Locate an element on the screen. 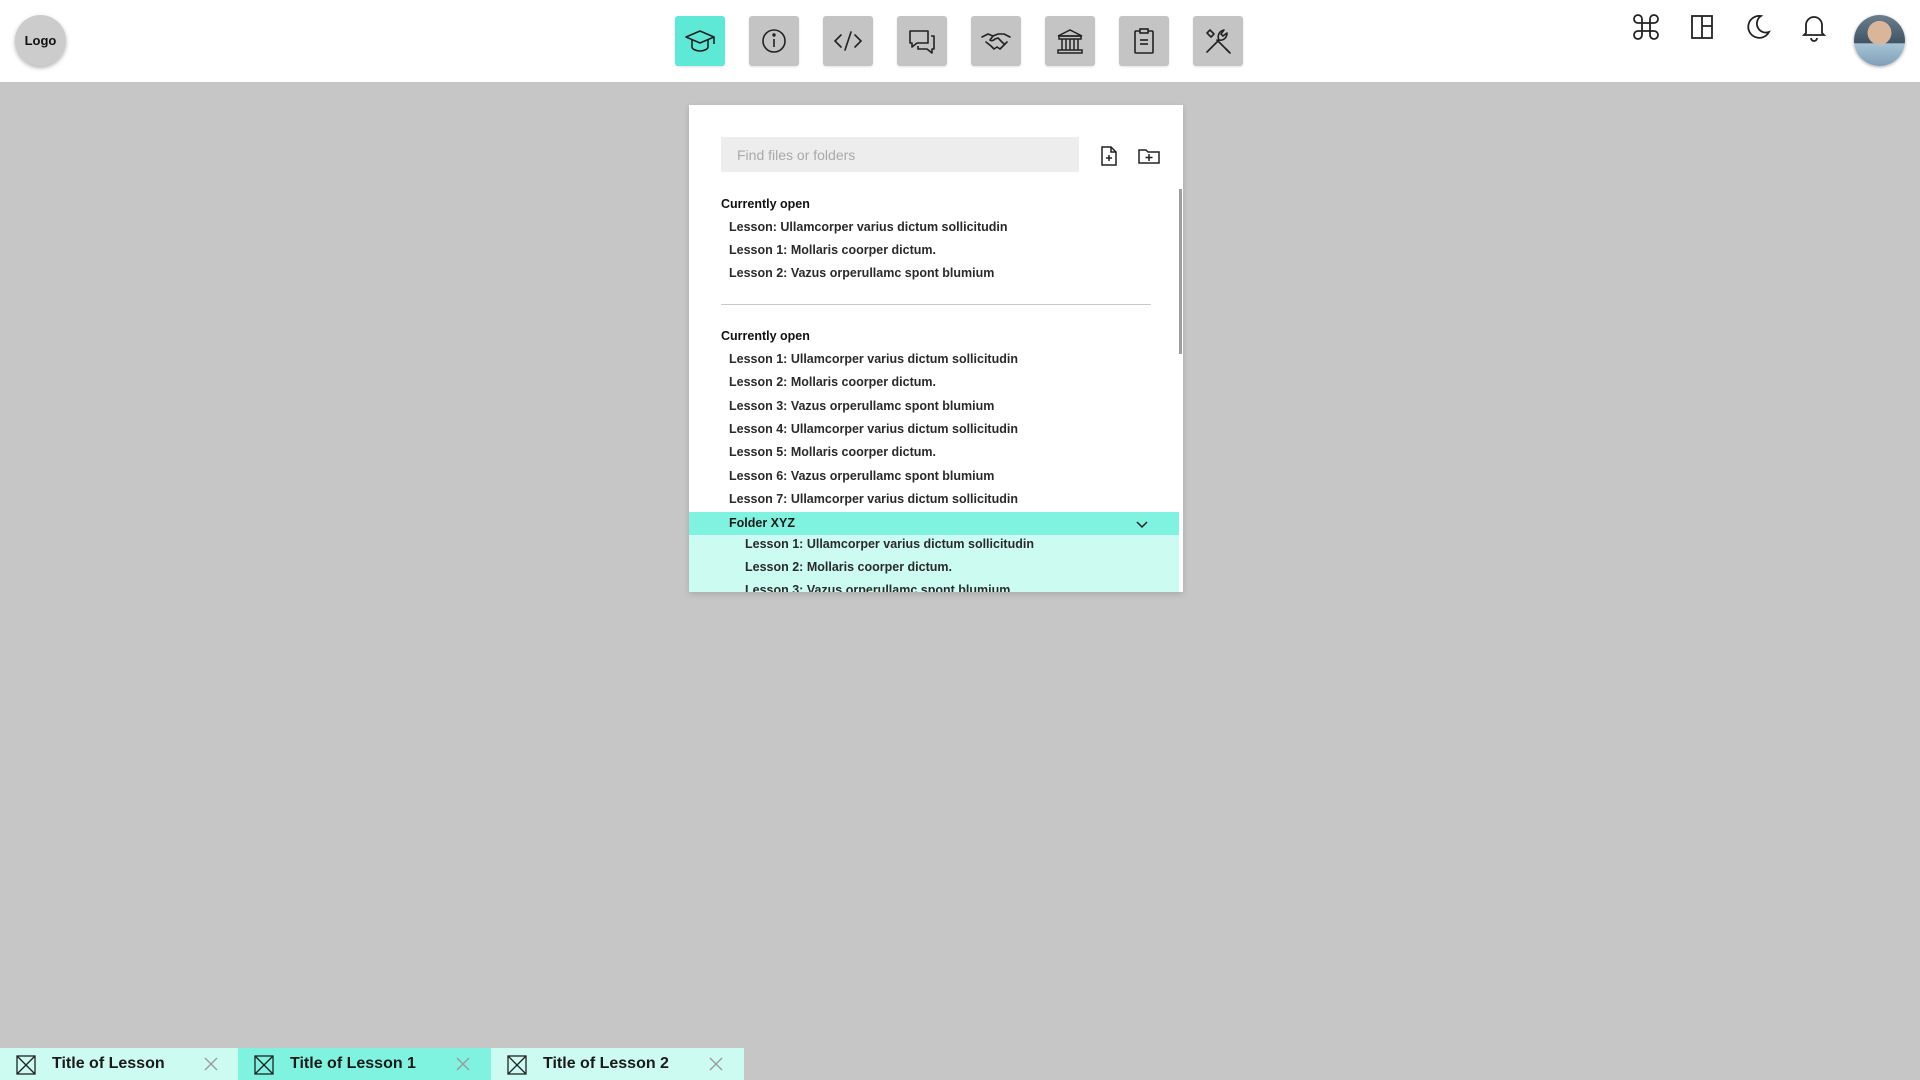 This screenshot has width=1920, height=1080. info-icon is located at coordinates (774, 41).